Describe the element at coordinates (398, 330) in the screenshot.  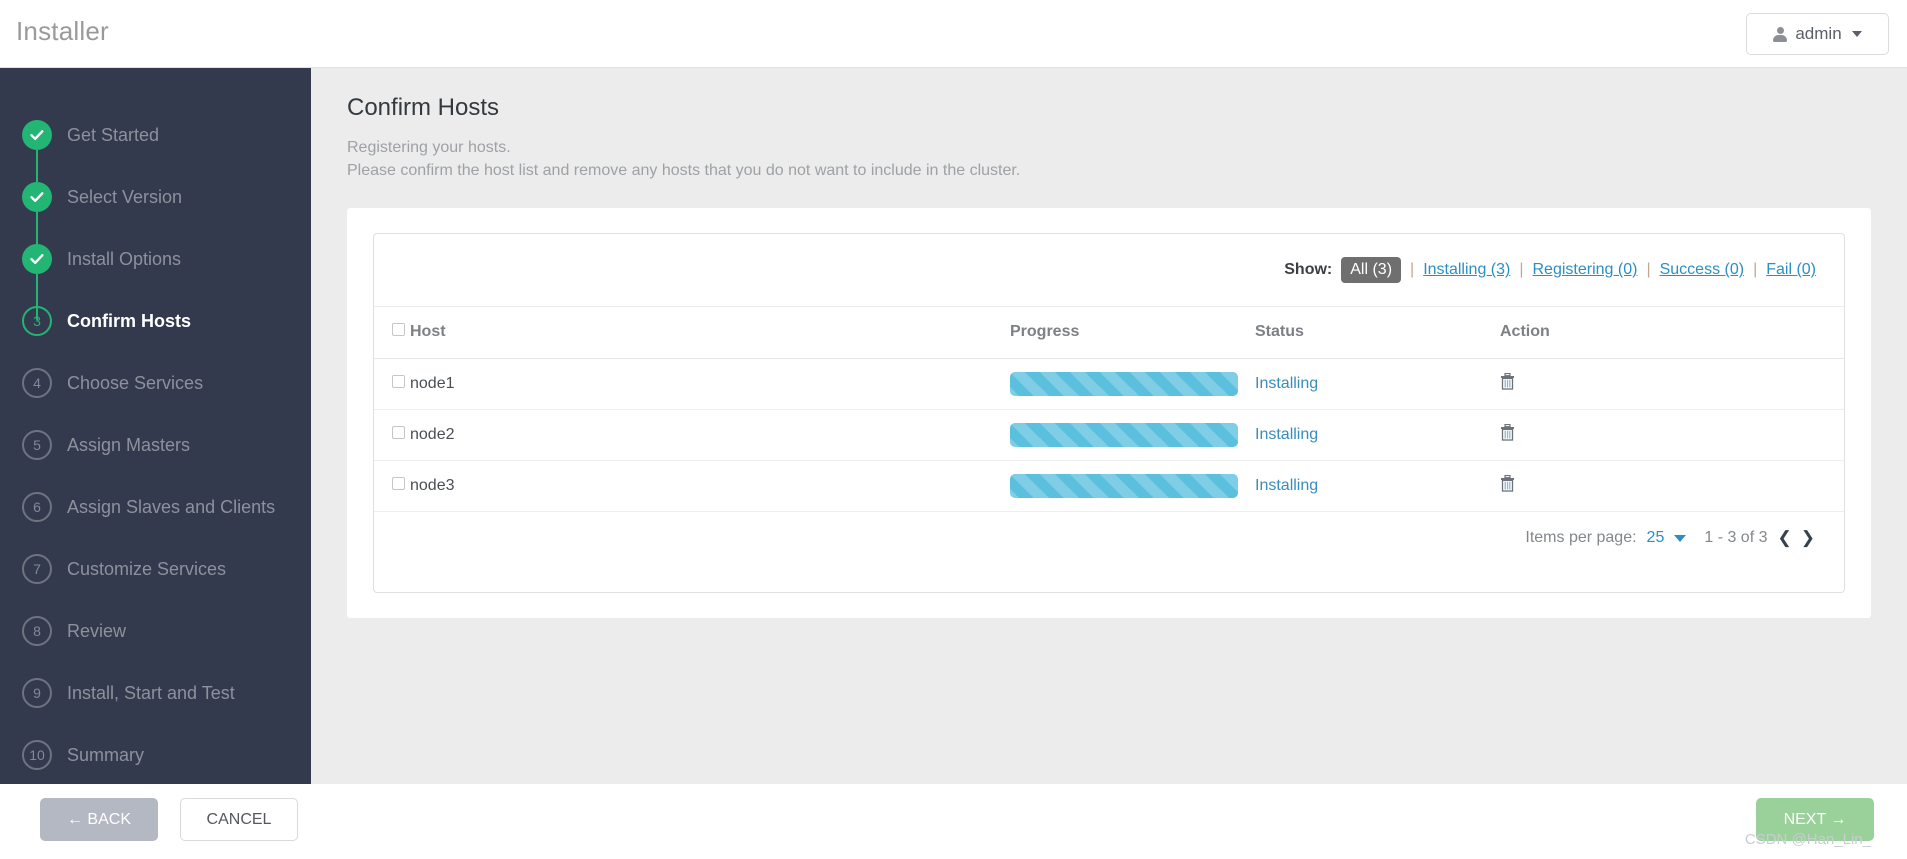
I see `select-all-checkbox` at that location.